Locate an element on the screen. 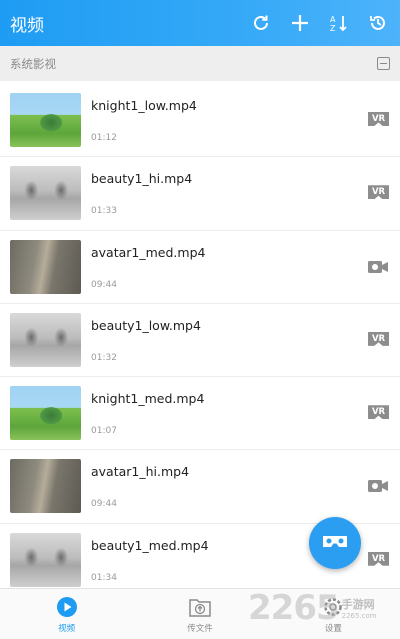 This screenshot has width=400, height=639. video-duration: 01:33 is located at coordinates (104, 211).